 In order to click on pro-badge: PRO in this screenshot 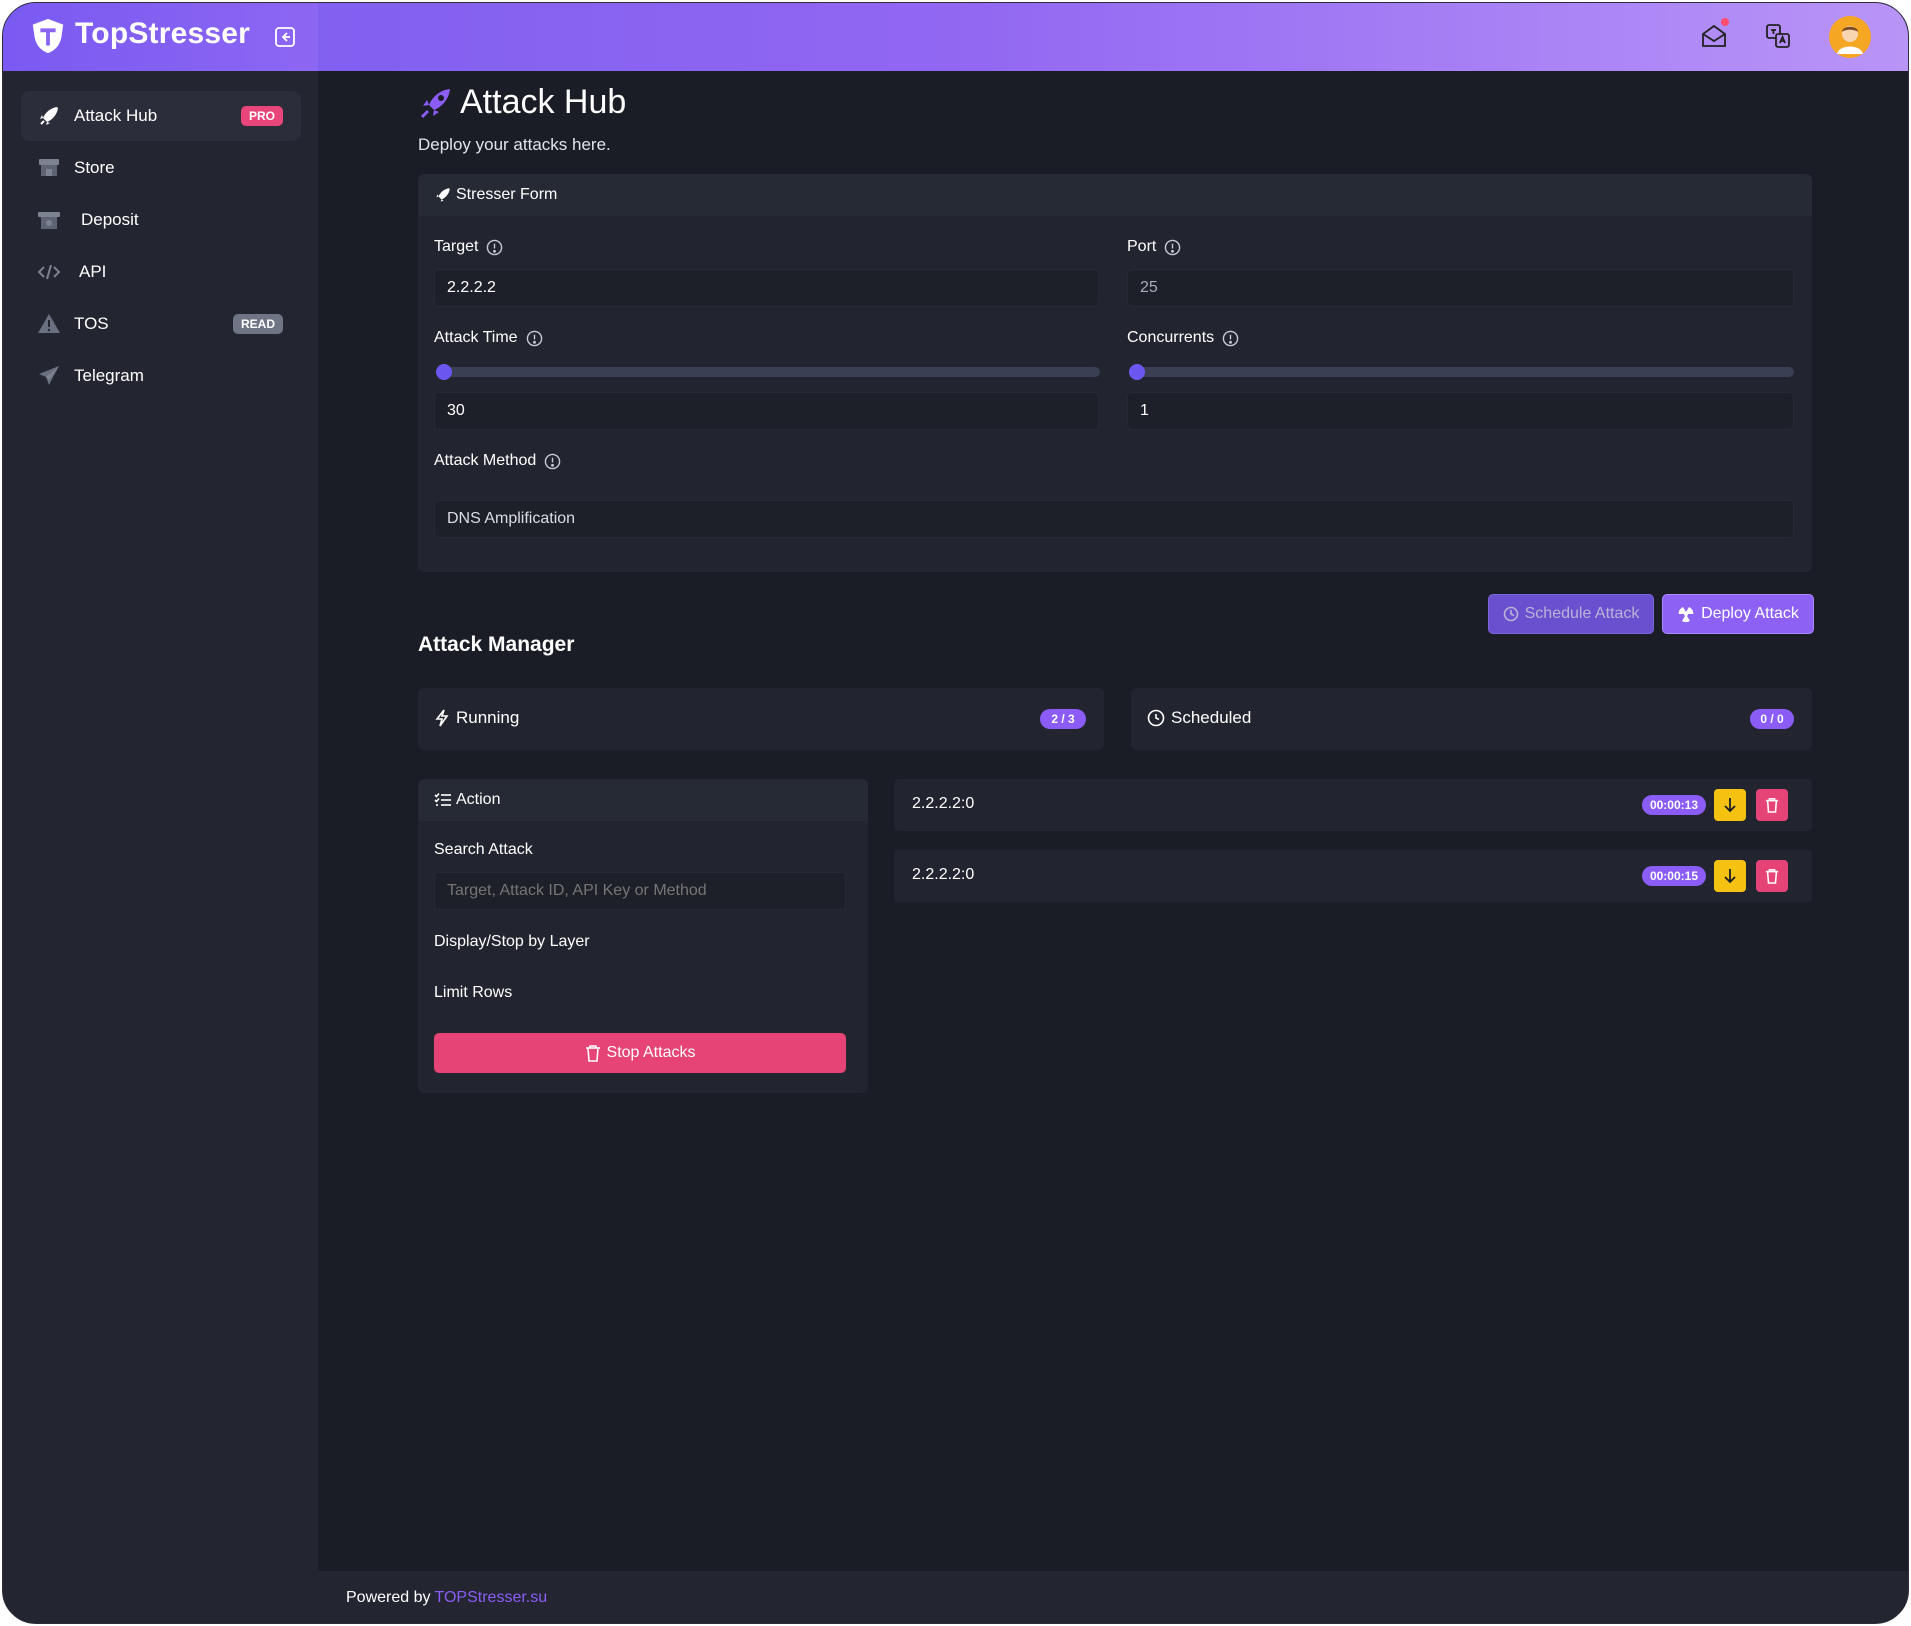, I will do `click(261, 116)`.